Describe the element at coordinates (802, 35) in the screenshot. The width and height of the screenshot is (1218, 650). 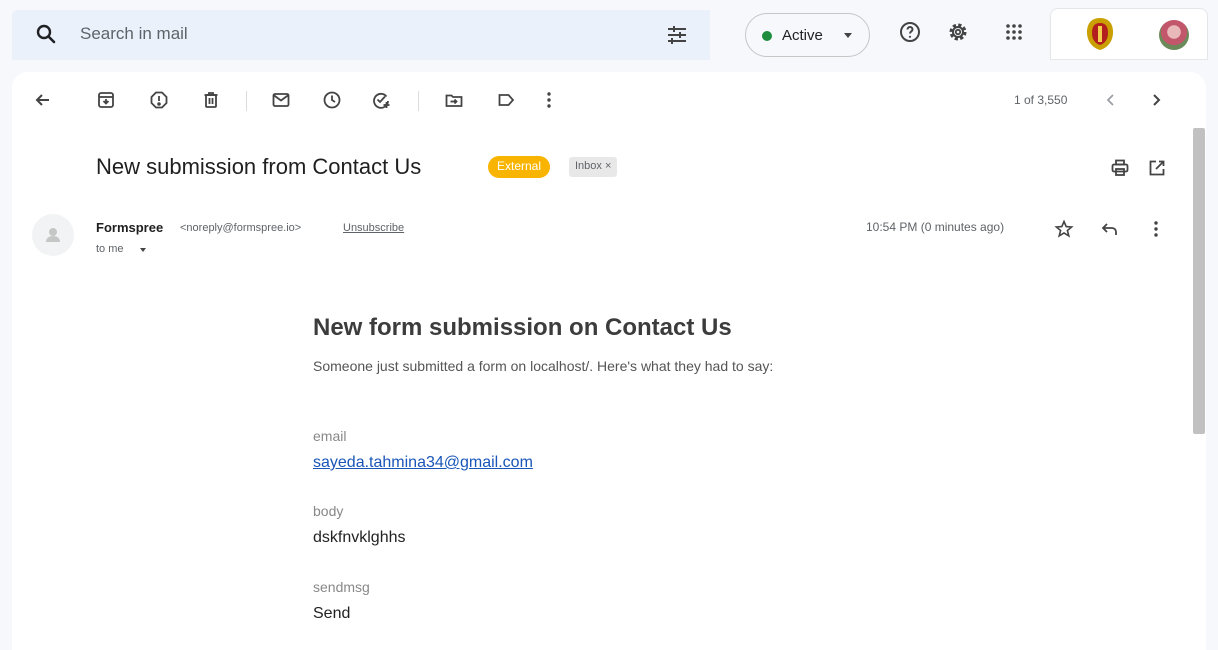
I see `status-label: Active` at that location.